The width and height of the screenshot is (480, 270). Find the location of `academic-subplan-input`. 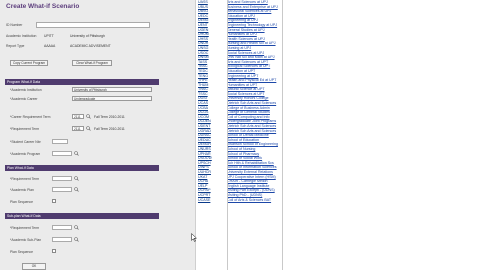

academic-subplan-input is located at coordinates (62, 239).